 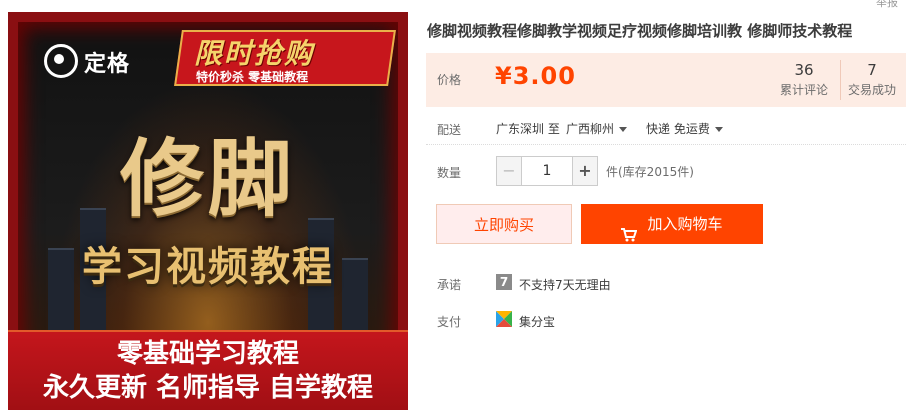 I want to click on ship-method-select: 快递 免运费, so click(x=684, y=128).